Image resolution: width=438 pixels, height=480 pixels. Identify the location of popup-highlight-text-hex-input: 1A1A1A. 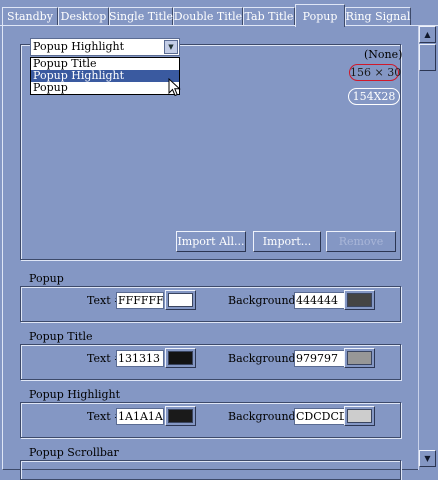
(140, 416).